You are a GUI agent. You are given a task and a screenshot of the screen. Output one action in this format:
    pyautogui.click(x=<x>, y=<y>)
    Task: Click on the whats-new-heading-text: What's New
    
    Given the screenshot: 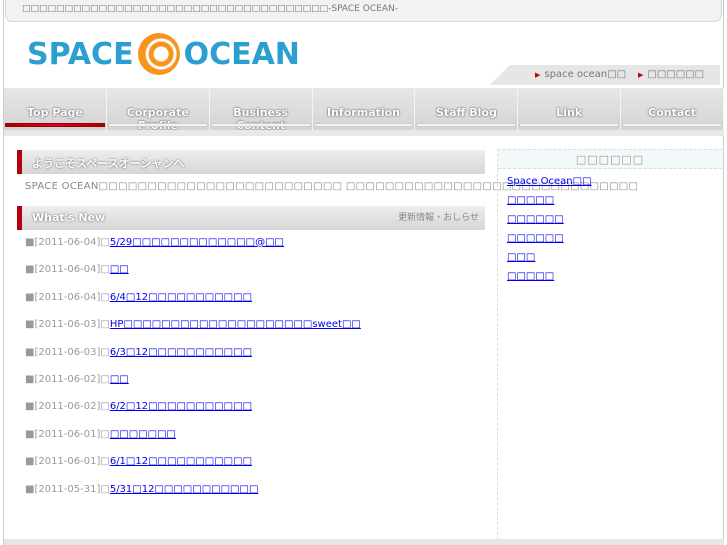 What is the action you would take?
    pyautogui.click(x=69, y=217)
    